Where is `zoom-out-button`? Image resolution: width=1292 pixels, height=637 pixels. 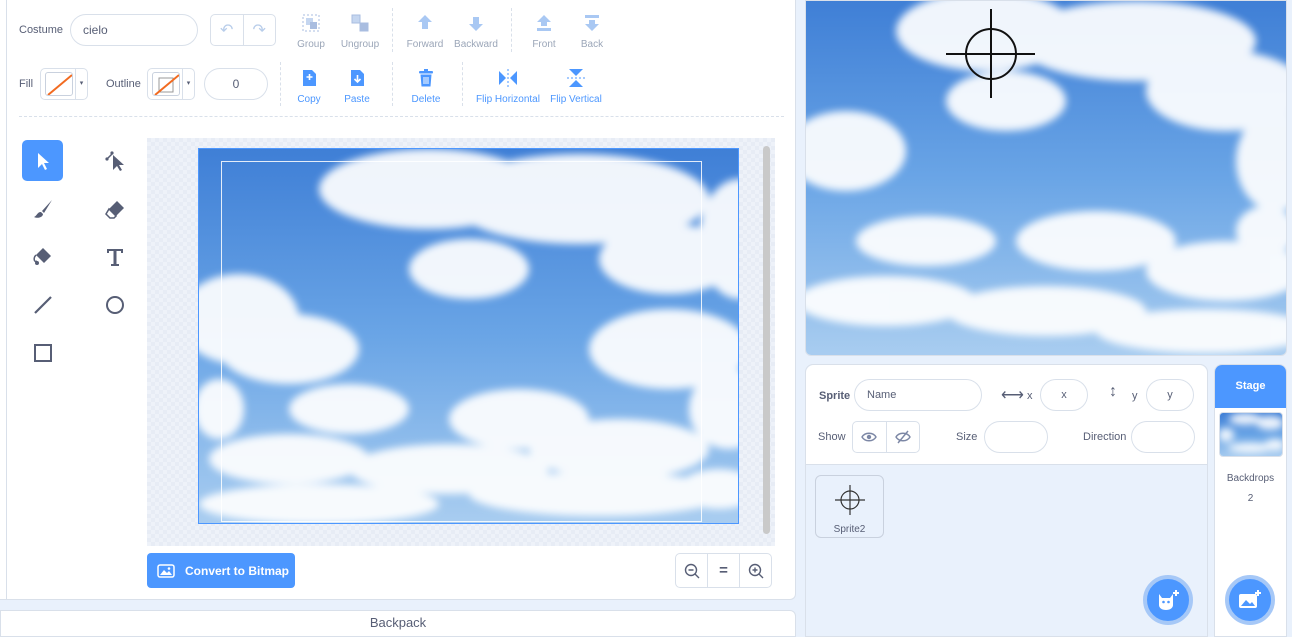
zoom-out-button is located at coordinates (692, 570).